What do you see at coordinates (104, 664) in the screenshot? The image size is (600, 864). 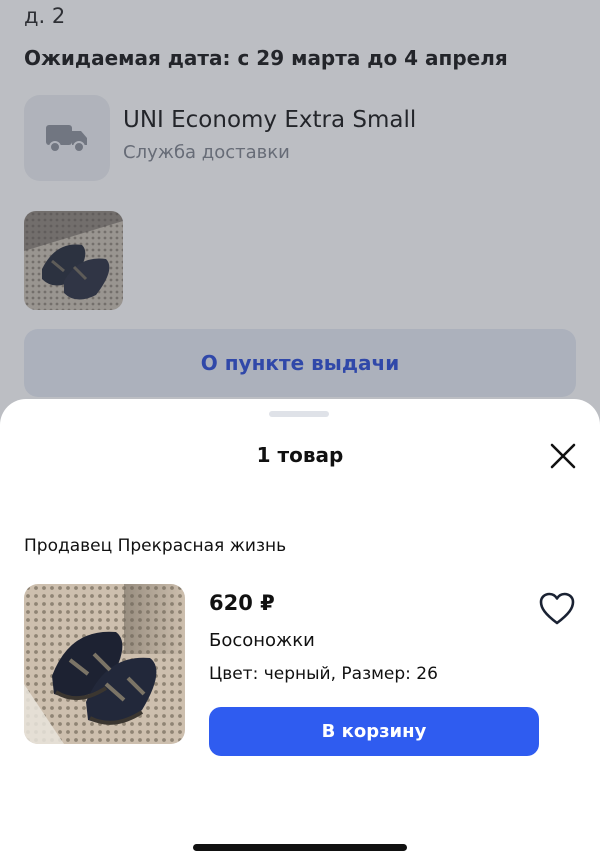 I see `product-image` at bounding box center [104, 664].